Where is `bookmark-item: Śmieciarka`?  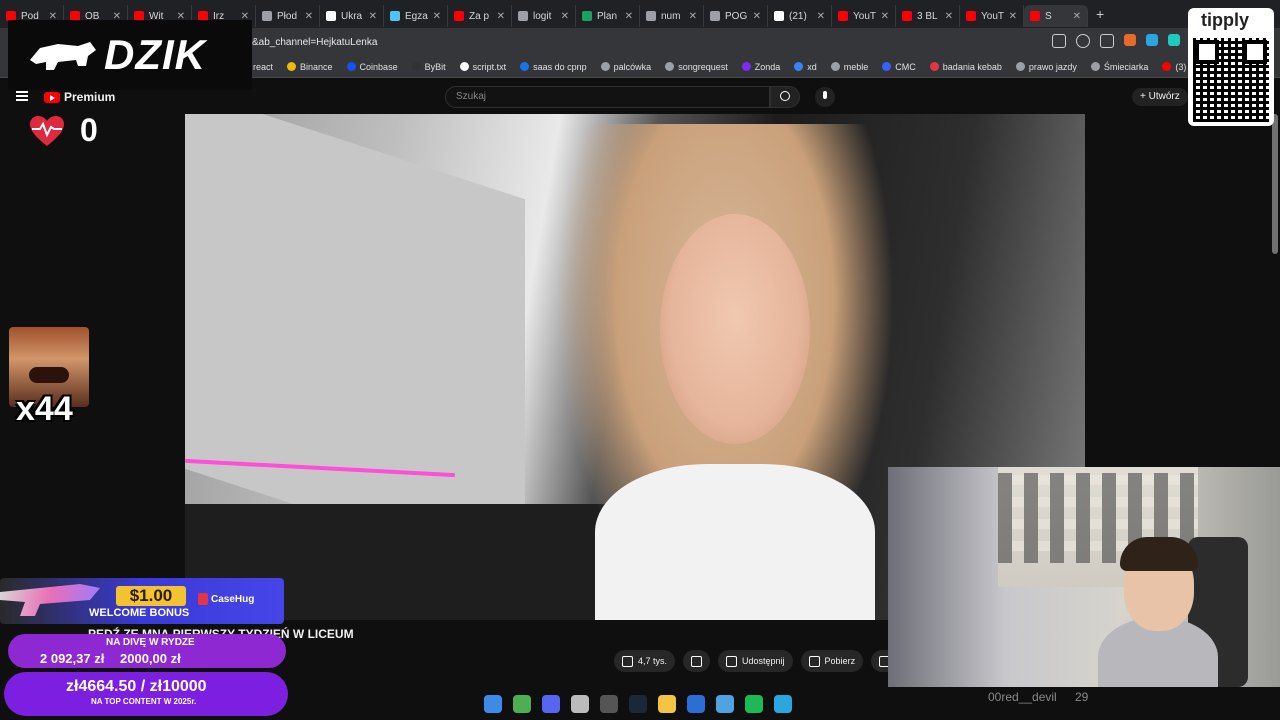 bookmark-item: Śmieciarka is located at coordinates (1119, 66).